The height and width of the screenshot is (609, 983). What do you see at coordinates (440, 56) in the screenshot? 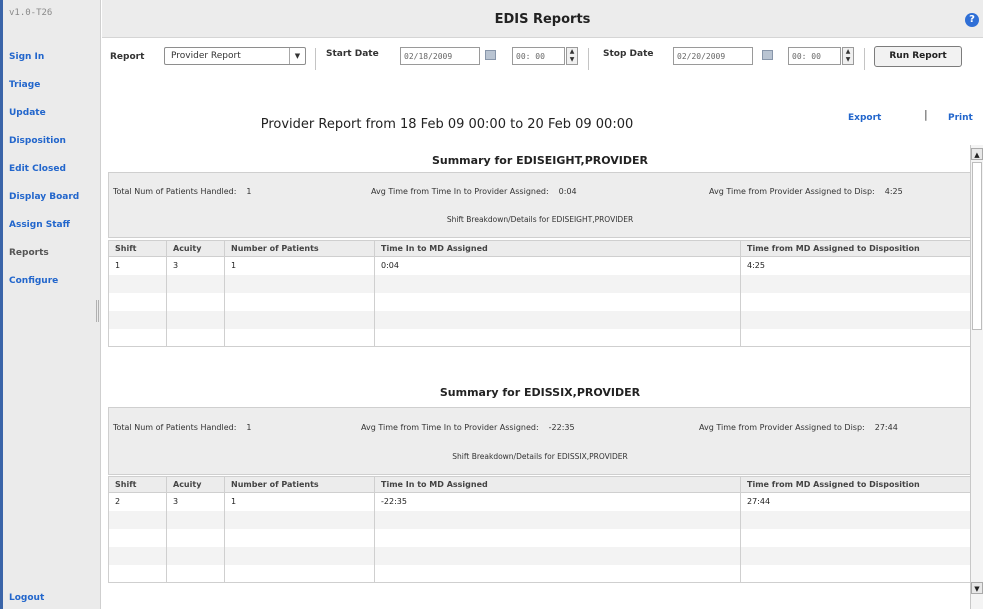
I see `start-date-input: 02/18/2009` at bounding box center [440, 56].